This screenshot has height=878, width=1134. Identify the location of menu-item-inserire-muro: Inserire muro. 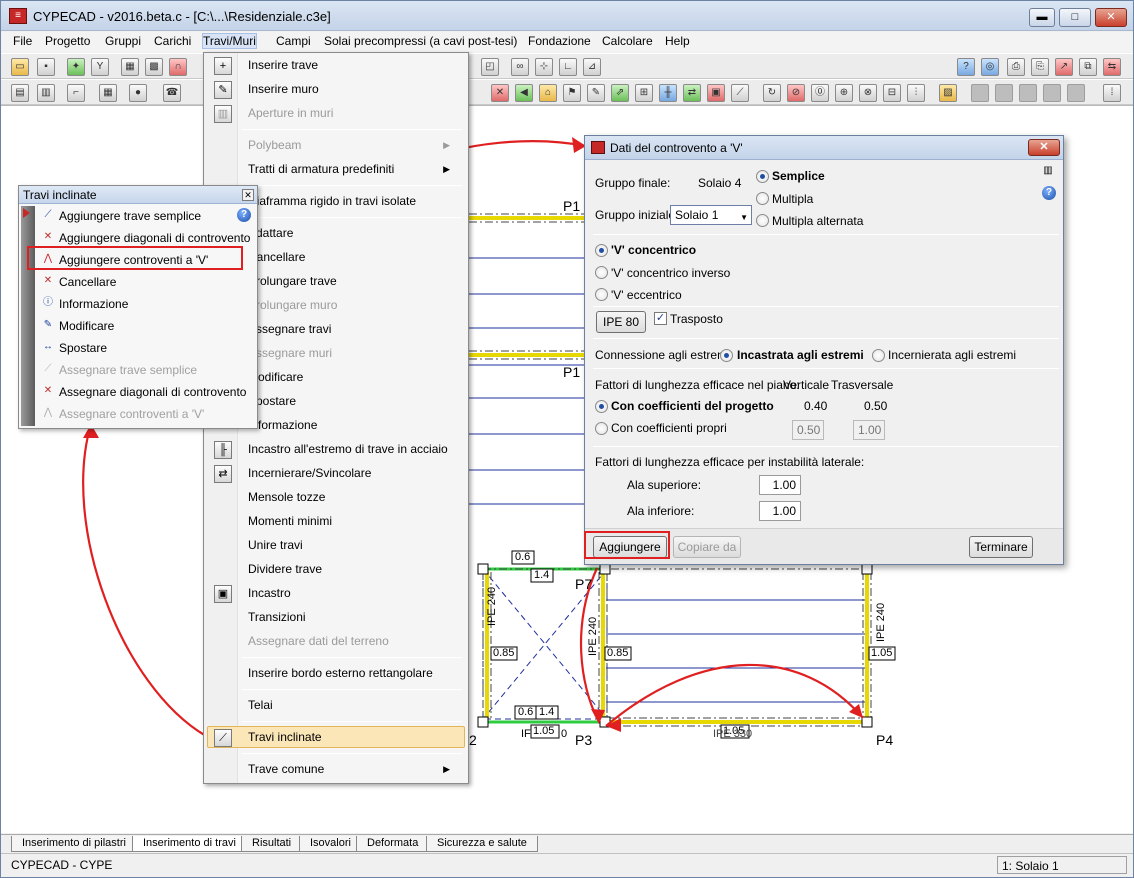
(353, 89).